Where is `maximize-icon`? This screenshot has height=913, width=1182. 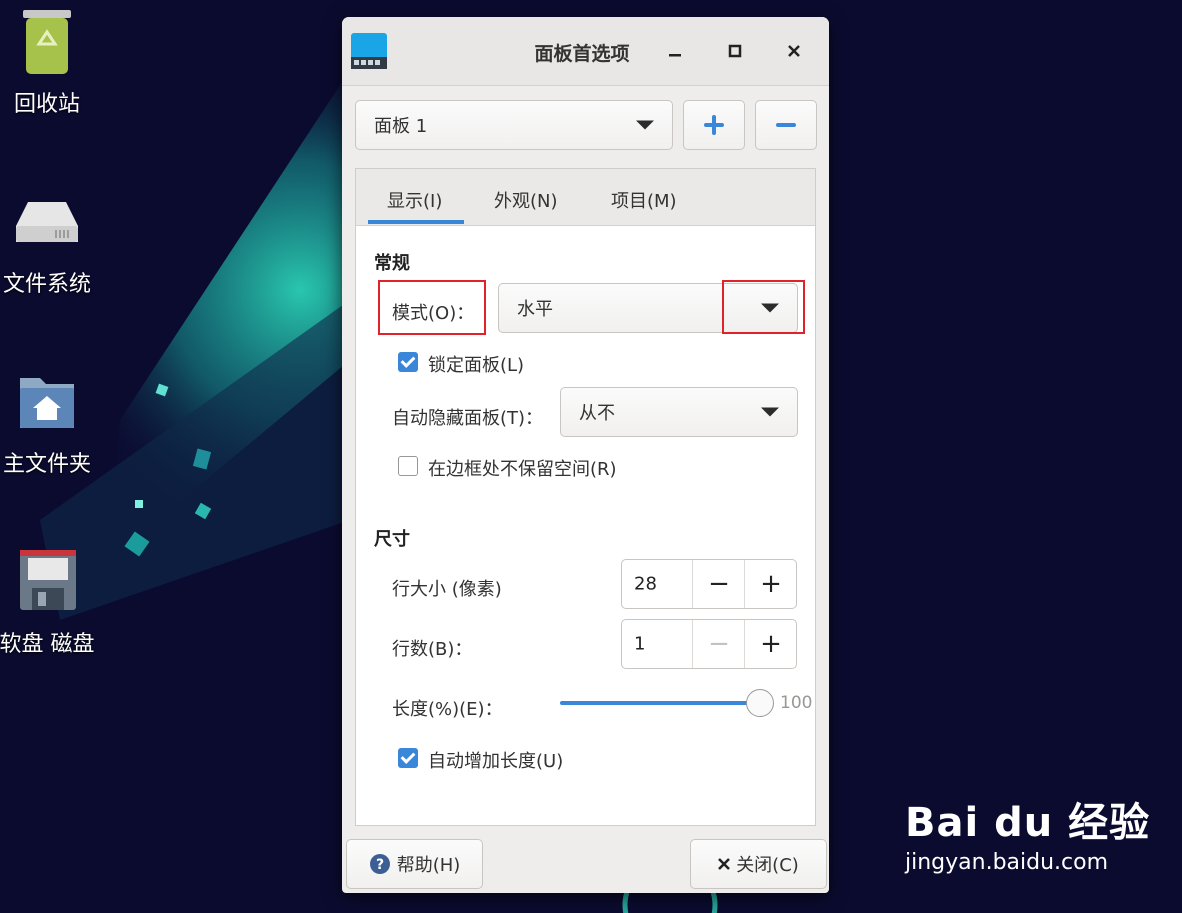
maximize-icon is located at coordinates (735, 51).